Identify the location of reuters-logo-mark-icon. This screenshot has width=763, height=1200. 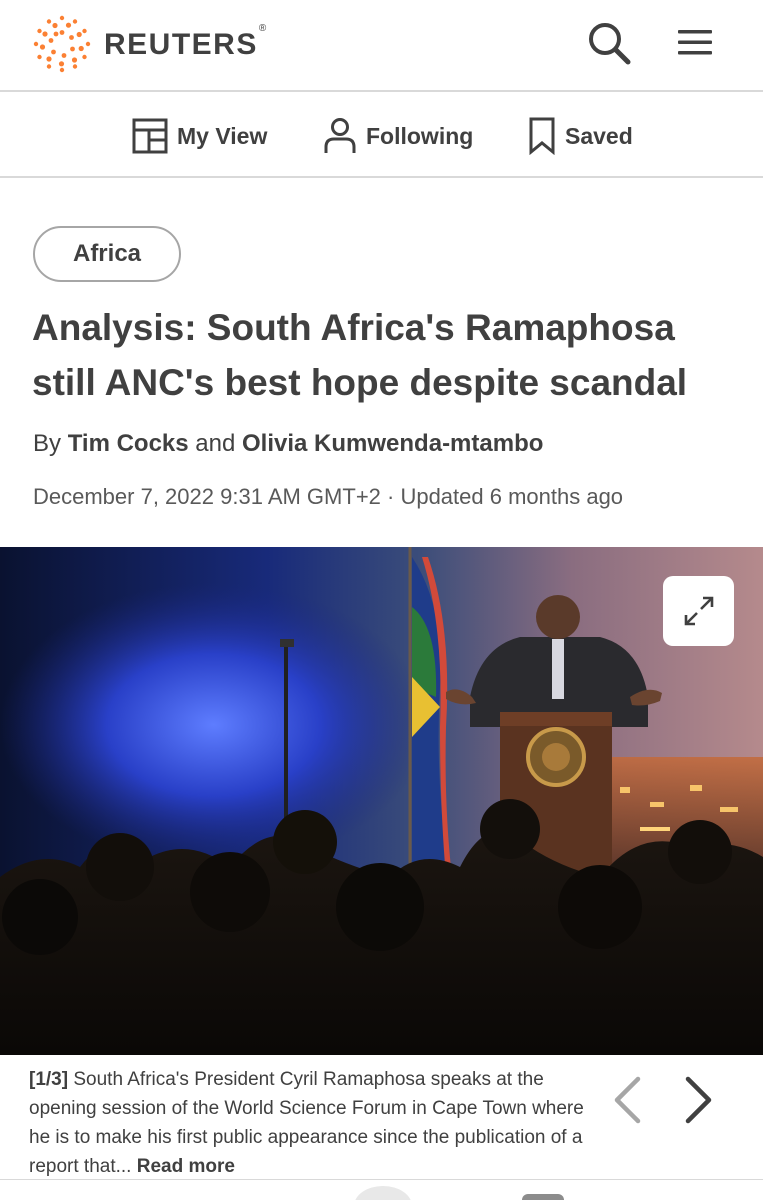
(62, 44).